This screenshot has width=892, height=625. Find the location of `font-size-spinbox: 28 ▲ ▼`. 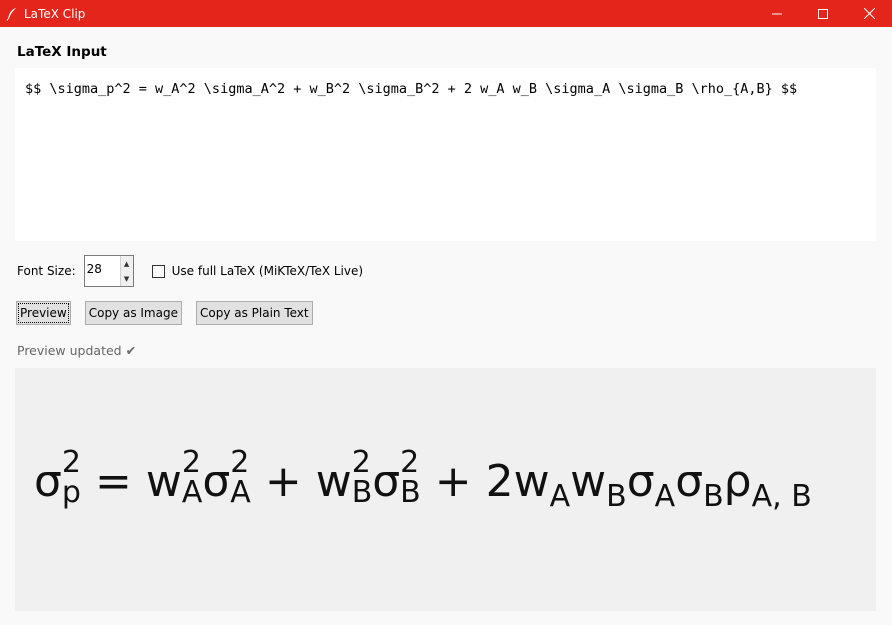

font-size-spinbox: 28 ▲ ▼ is located at coordinates (108, 271).